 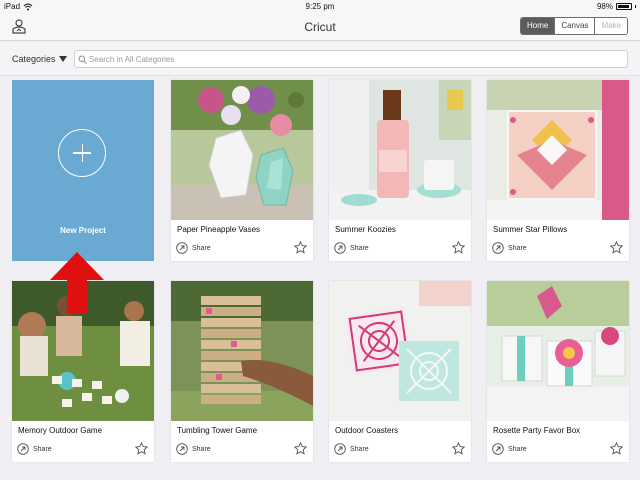 I want to click on project-card-tumbling-tower-game: Tumbling Tower Game Share, so click(x=242, y=371).